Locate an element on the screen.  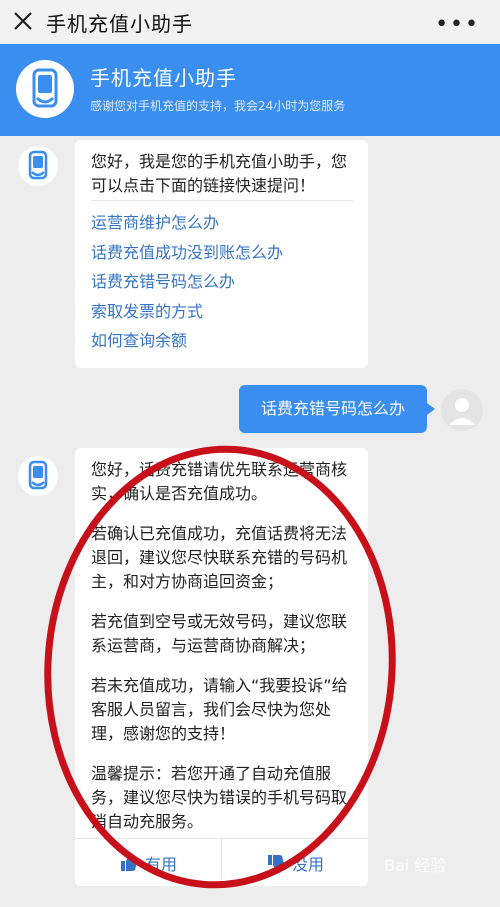
banner-title: 手机充值小助手 is located at coordinates (163, 78).